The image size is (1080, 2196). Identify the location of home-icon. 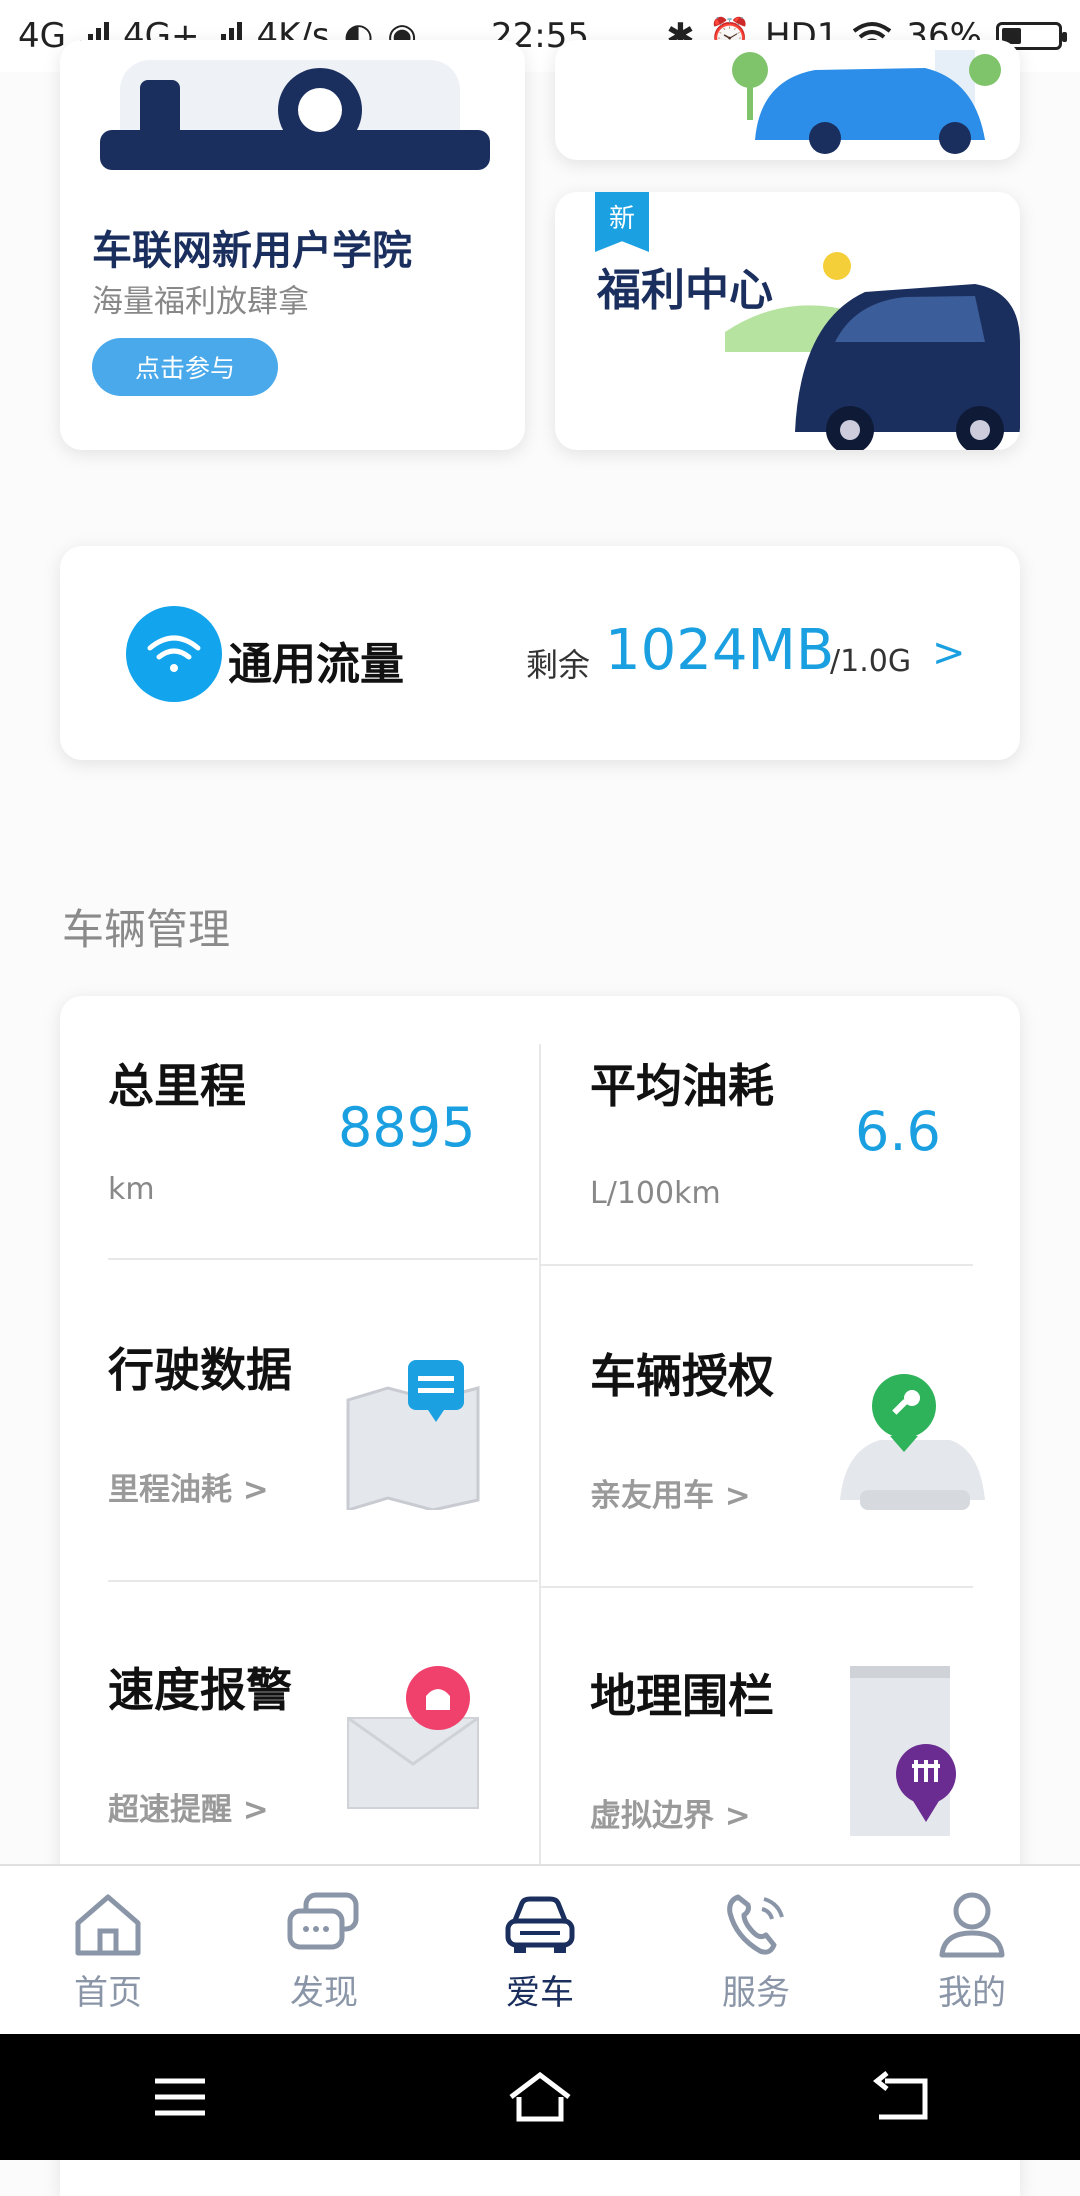
(108, 1924).